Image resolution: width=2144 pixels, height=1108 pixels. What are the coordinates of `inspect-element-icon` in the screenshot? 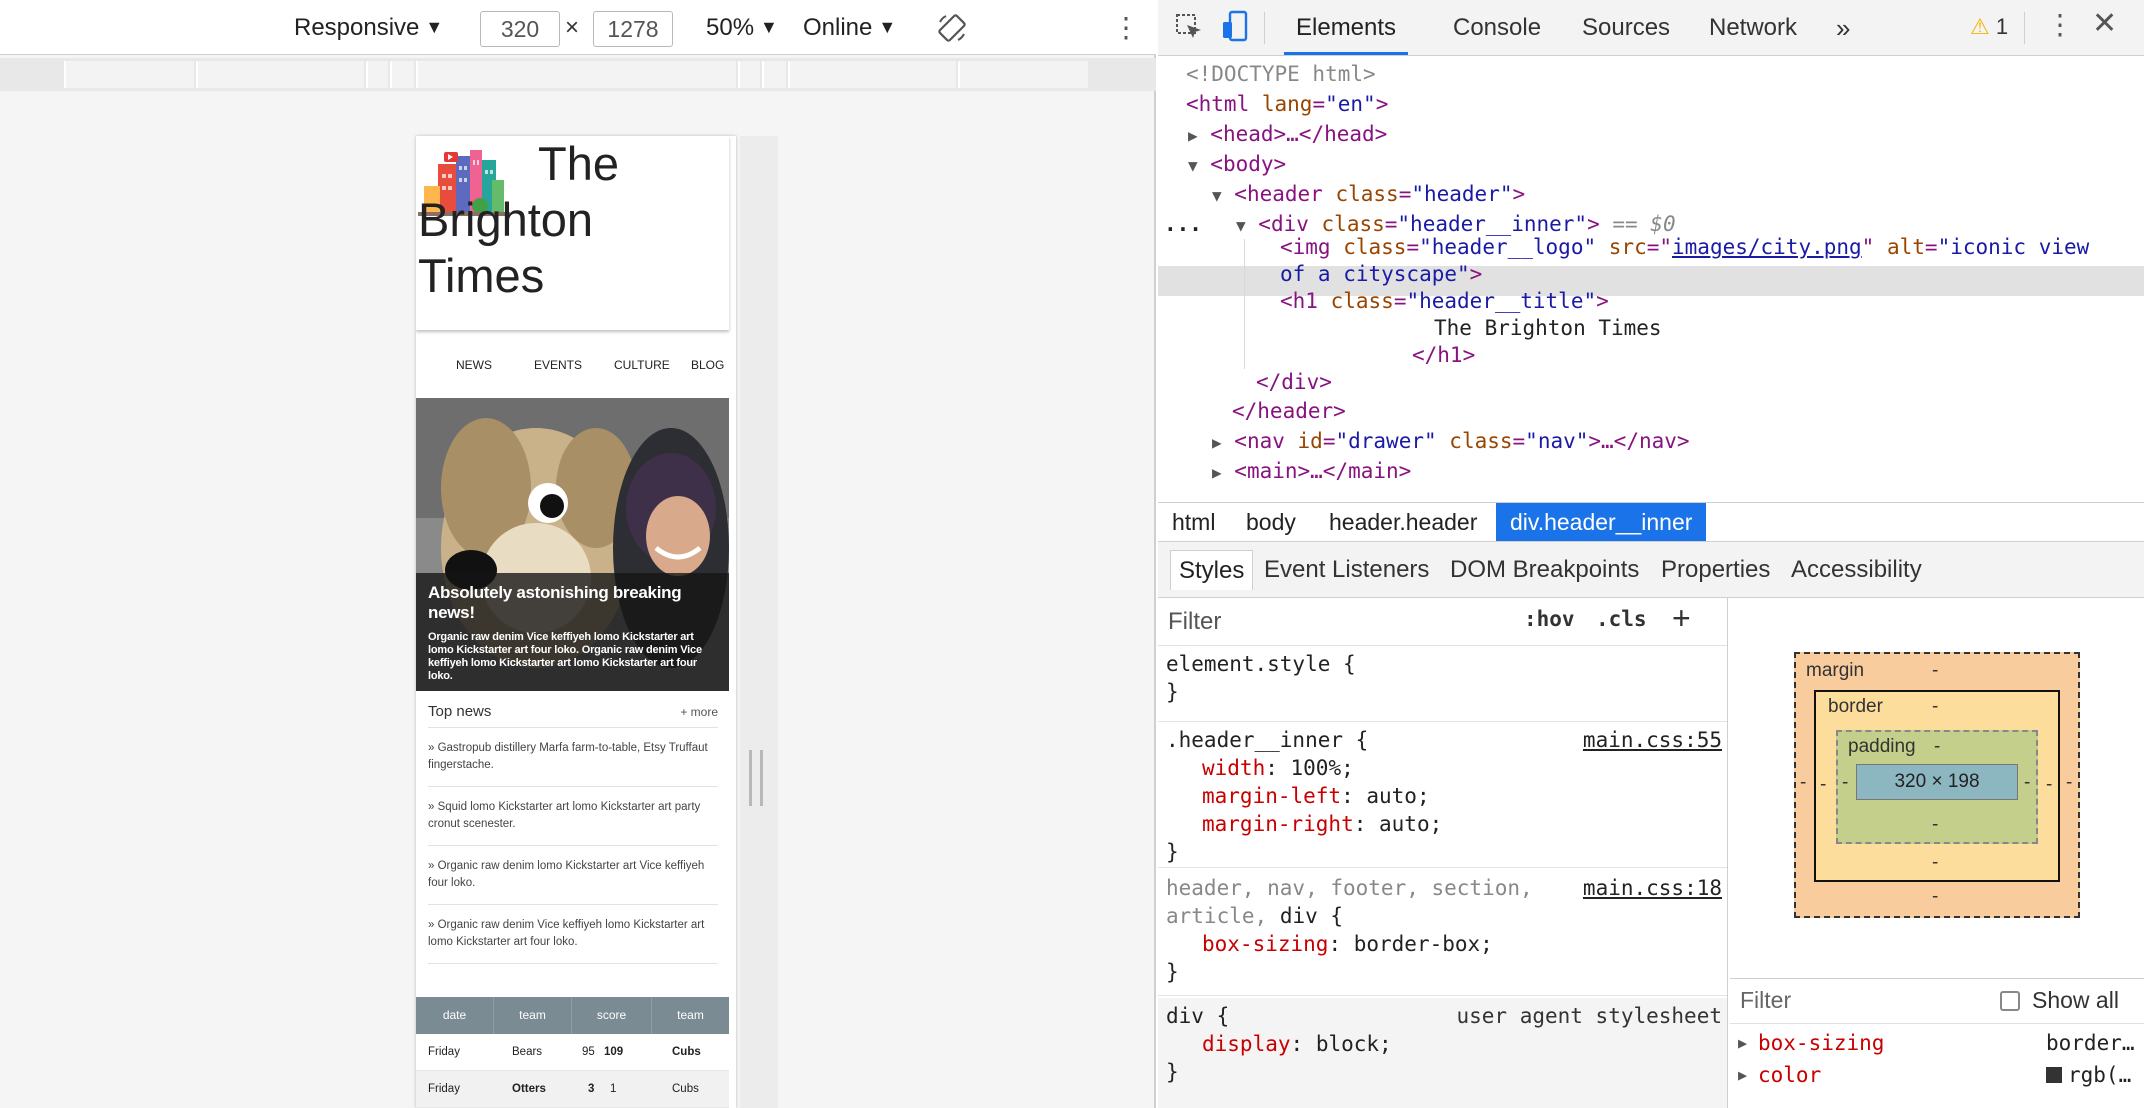 It's located at (1189, 30).